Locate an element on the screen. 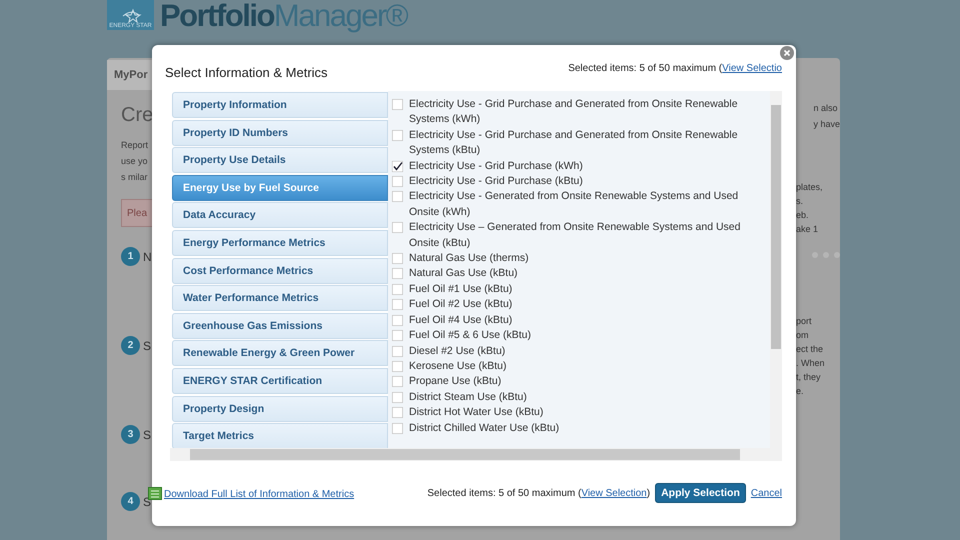 The height and width of the screenshot is (540, 960). step-number: 1 is located at coordinates (130, 256).